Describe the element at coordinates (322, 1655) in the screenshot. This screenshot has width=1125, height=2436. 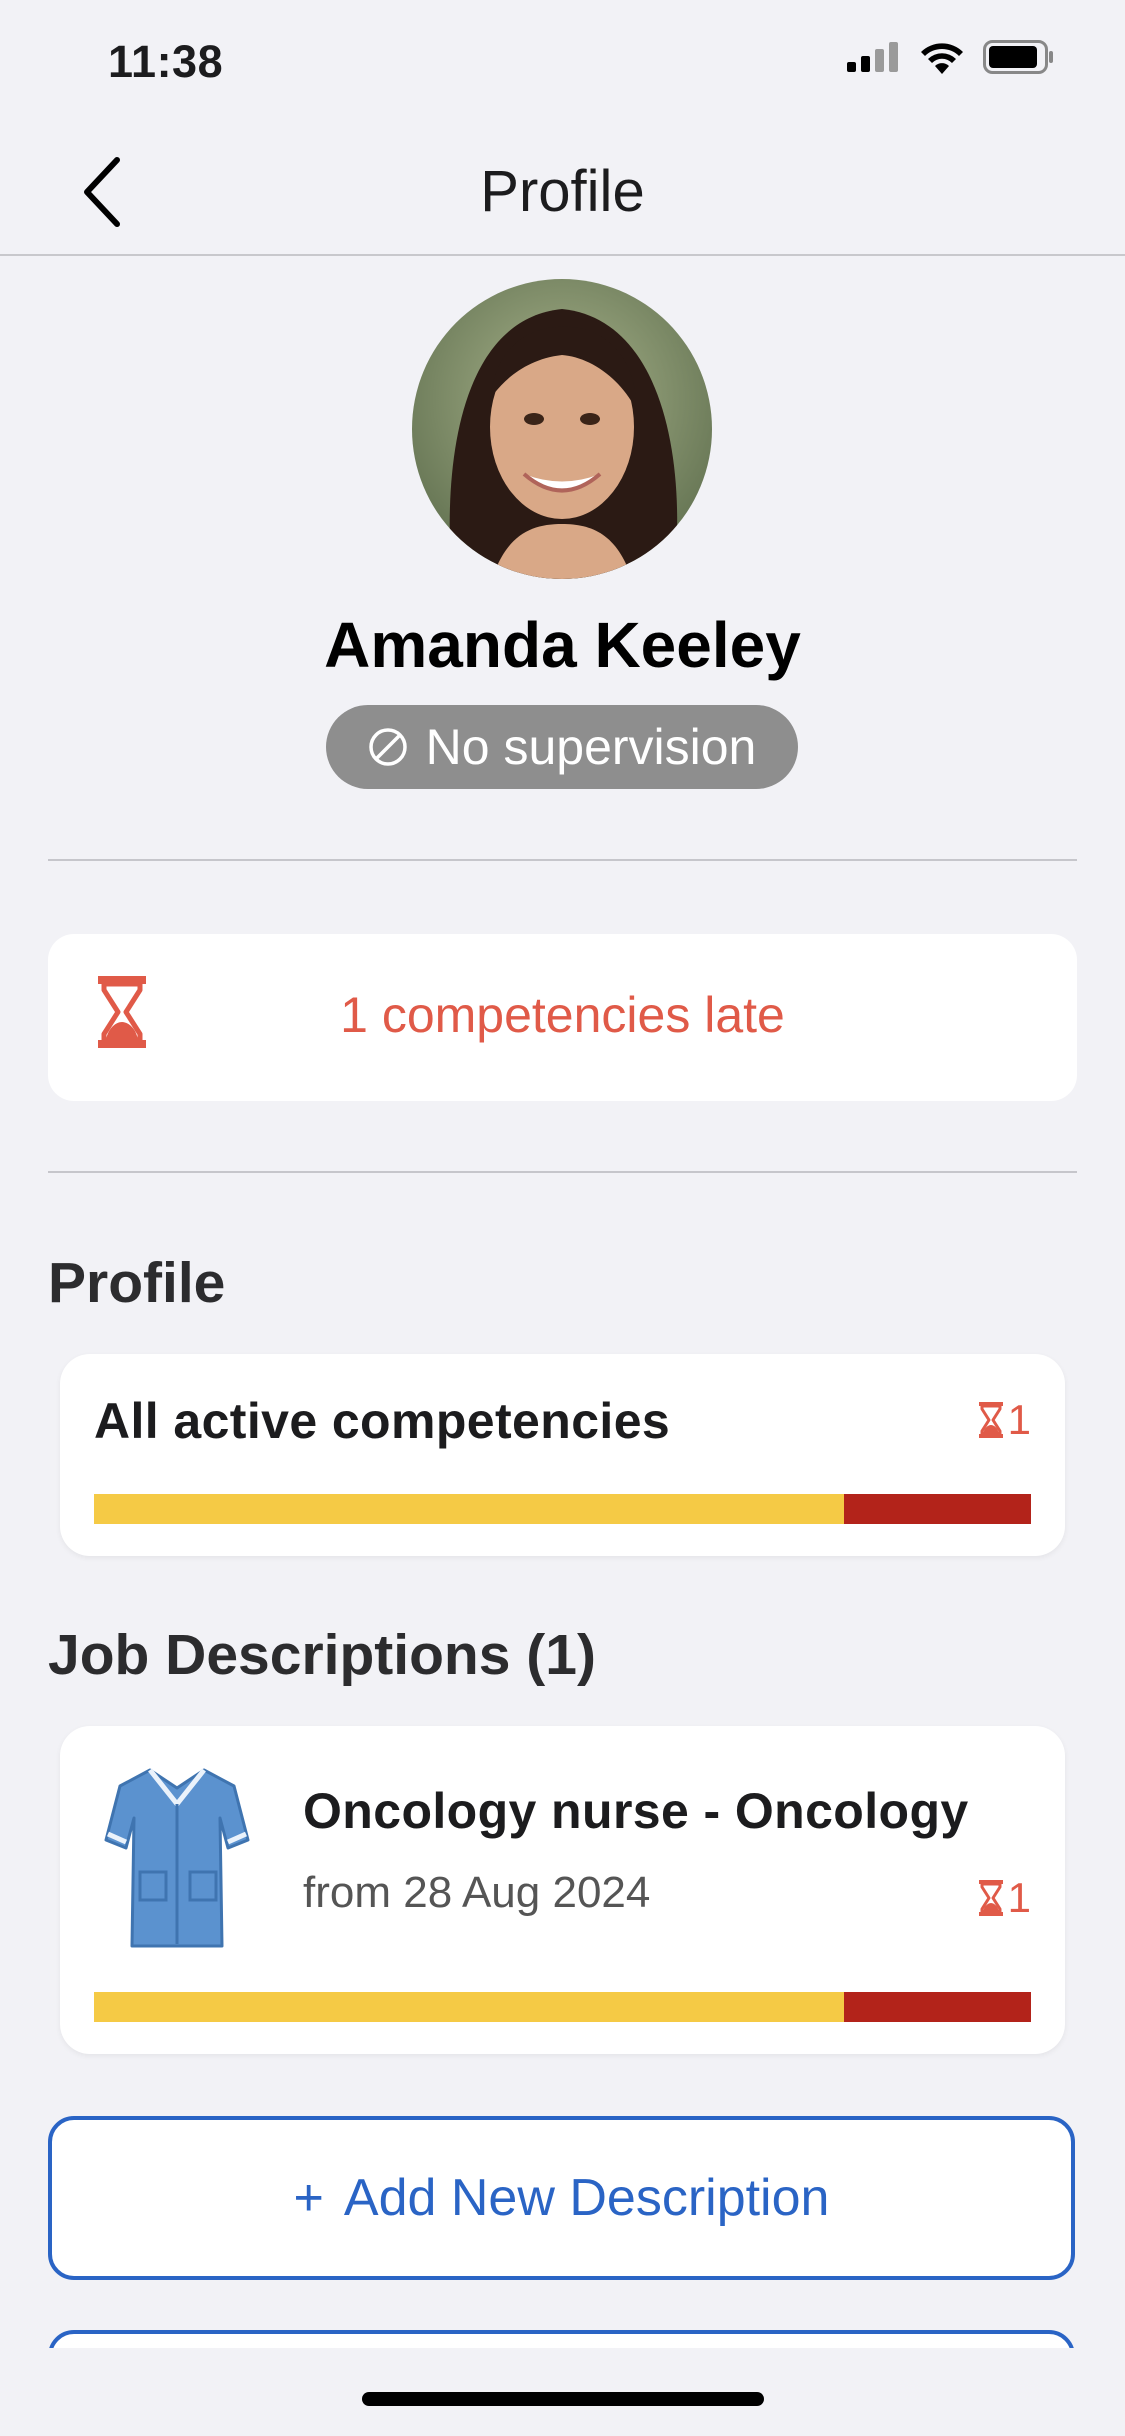
I see `job-descriptions-title: Job Descriptions (1)` at that location.